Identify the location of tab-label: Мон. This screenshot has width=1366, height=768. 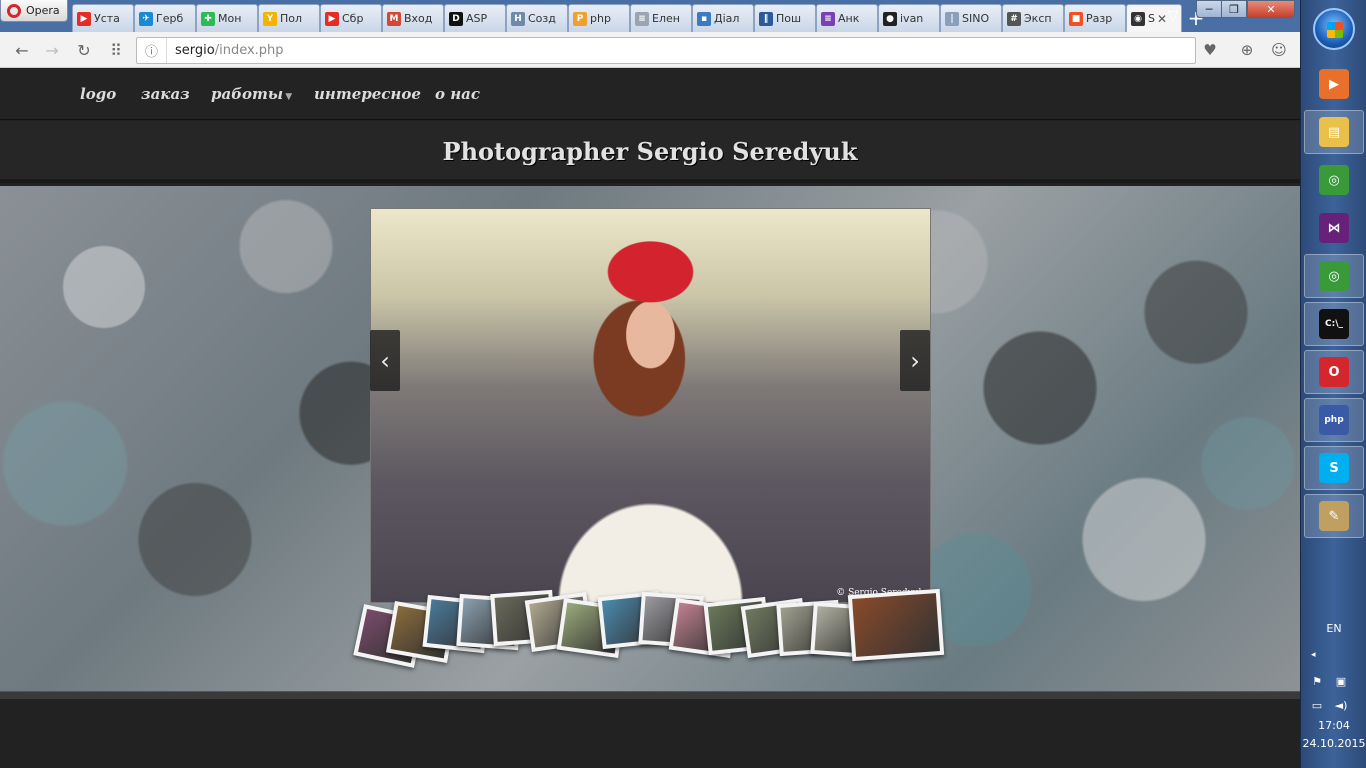
(230, 18).